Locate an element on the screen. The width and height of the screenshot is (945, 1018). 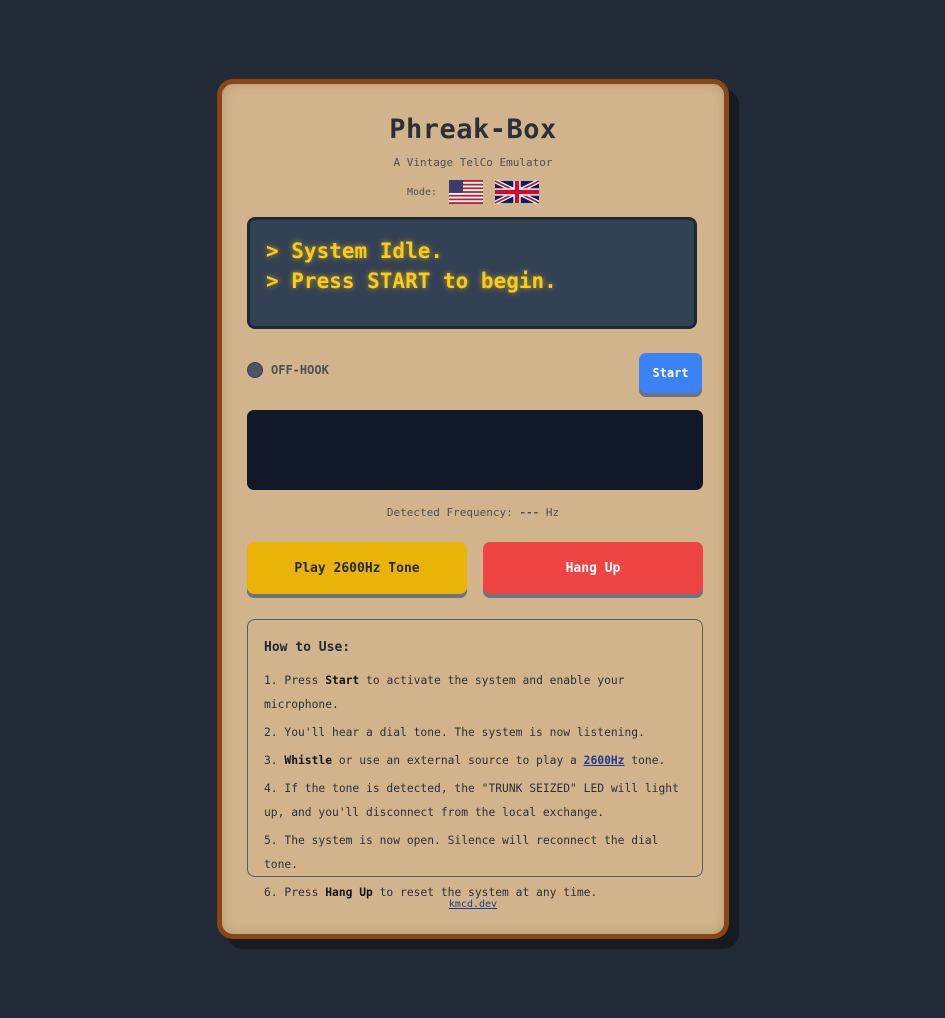
frequency-value: --- is located at coordinates (529, 512).